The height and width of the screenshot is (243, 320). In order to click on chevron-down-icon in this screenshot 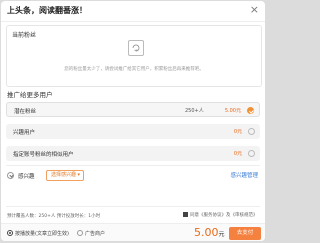, I will do `click(10, 175)`.